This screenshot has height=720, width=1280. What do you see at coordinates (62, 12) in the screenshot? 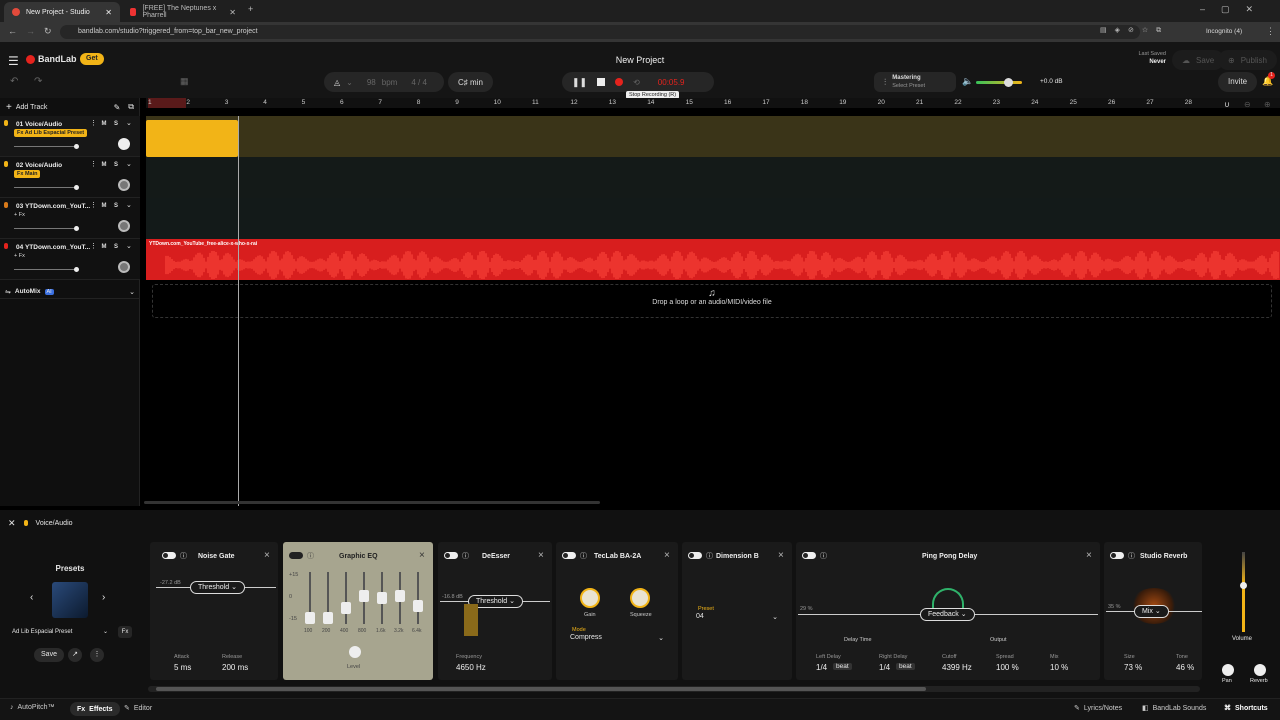
I see `browser-tab-studio: New Project - Studio ✕` at bounding box center [62, 12].